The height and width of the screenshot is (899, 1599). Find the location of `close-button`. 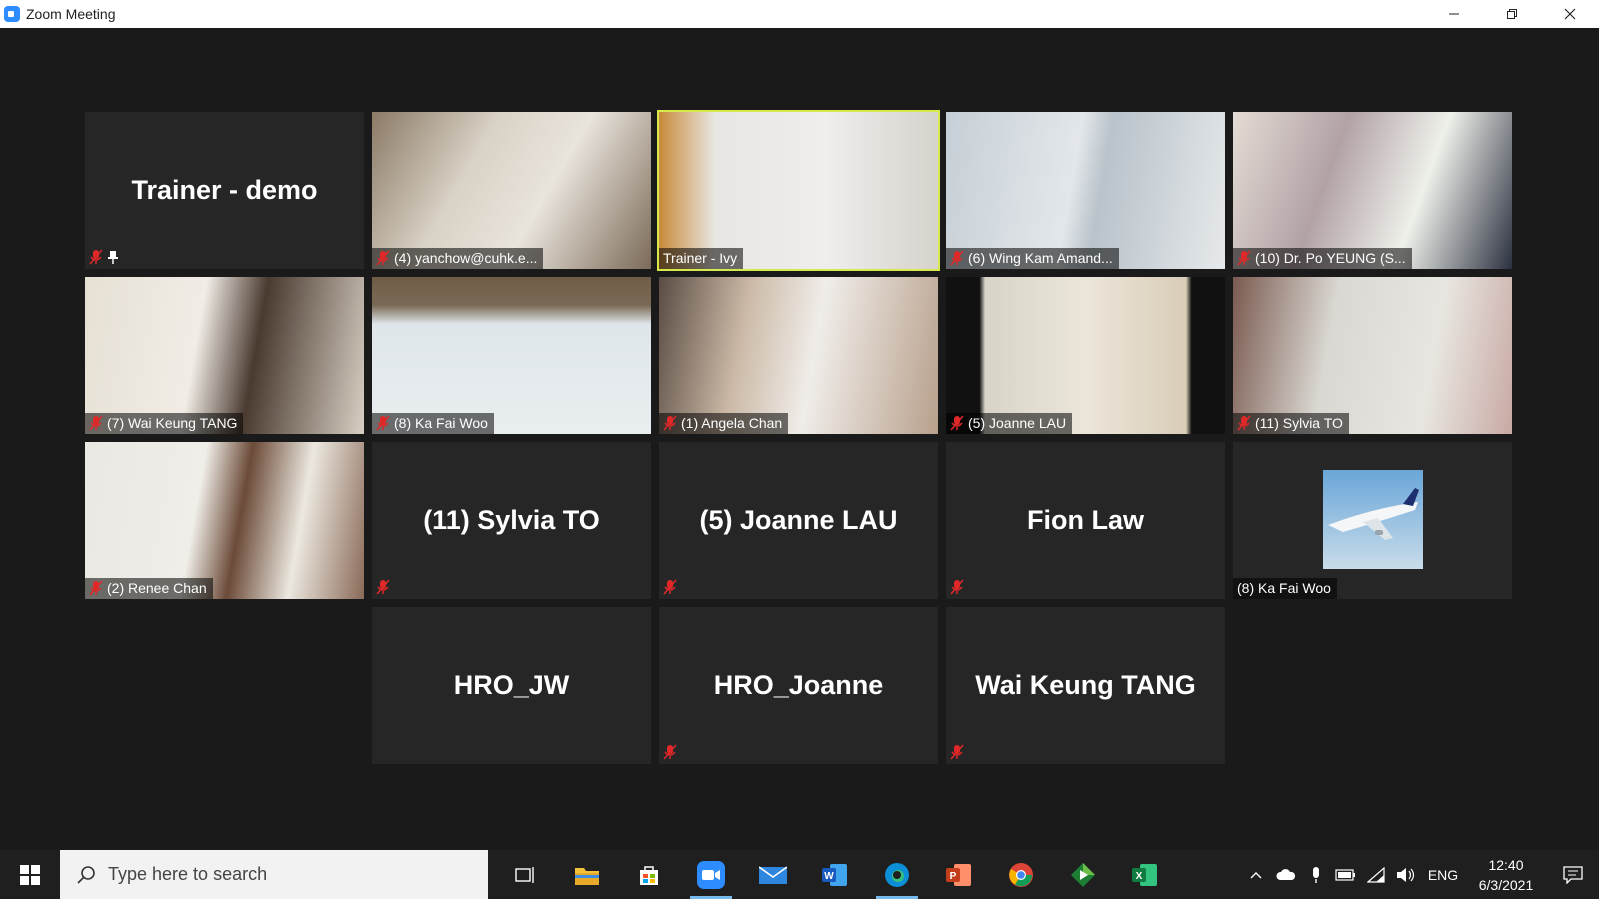

close-button is located at coordinates (1570, 14).